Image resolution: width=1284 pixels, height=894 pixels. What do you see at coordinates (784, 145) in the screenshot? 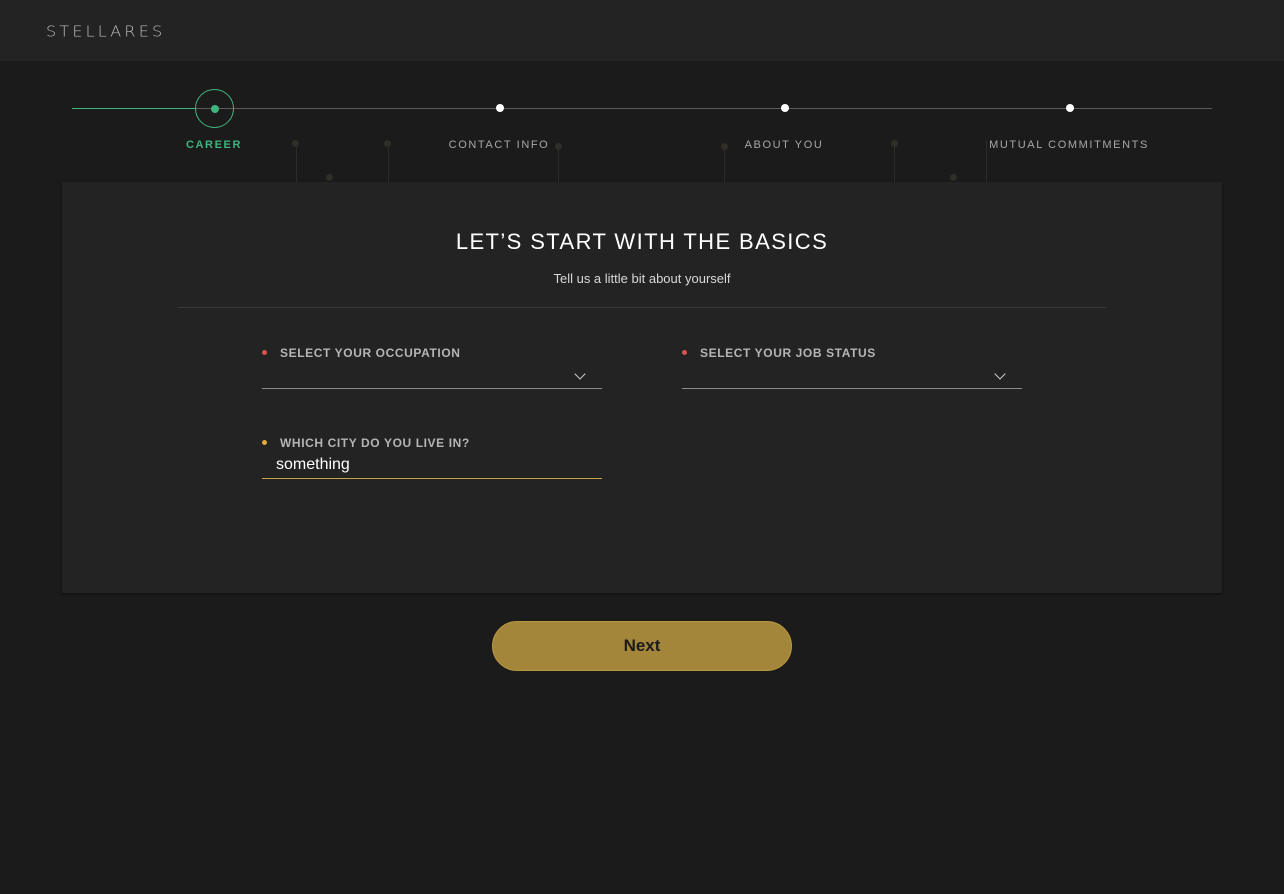
I see `step-label-about-you: ABOUT YOU` at bounding box center [784, 145].